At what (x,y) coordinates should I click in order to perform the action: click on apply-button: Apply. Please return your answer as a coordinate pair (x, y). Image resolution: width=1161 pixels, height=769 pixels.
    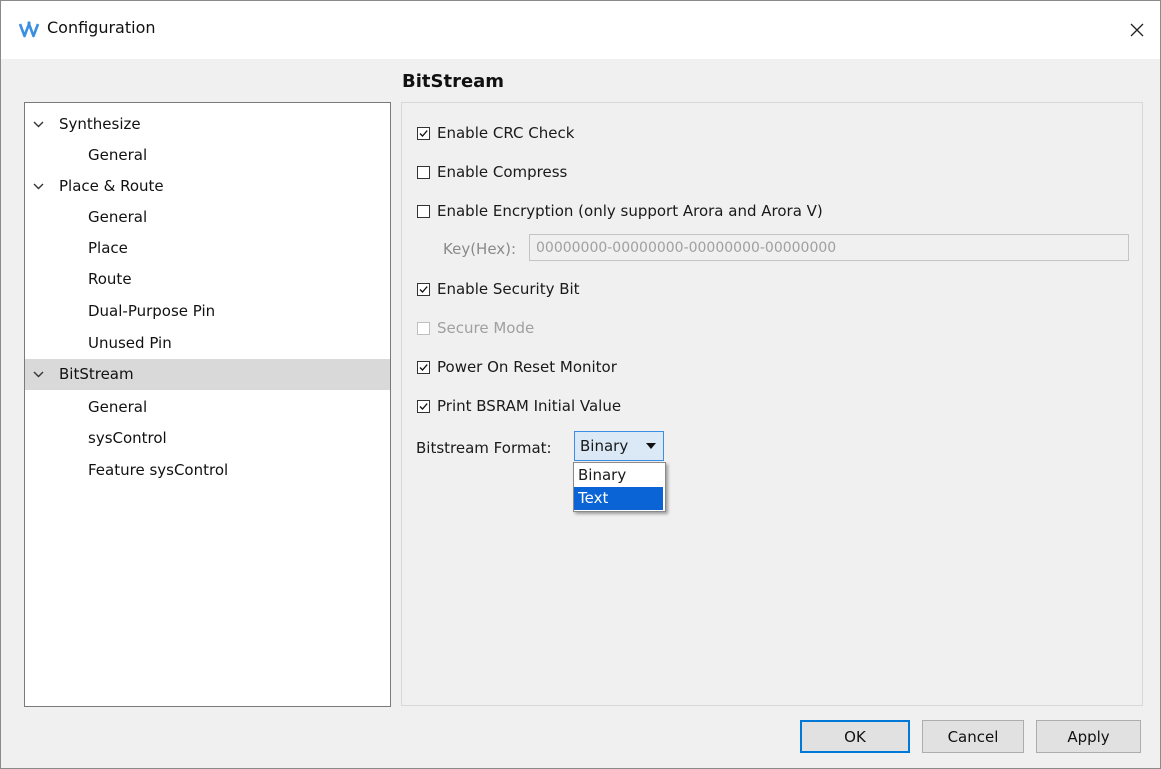
    Looking at the image, I should click on (1088, 736).